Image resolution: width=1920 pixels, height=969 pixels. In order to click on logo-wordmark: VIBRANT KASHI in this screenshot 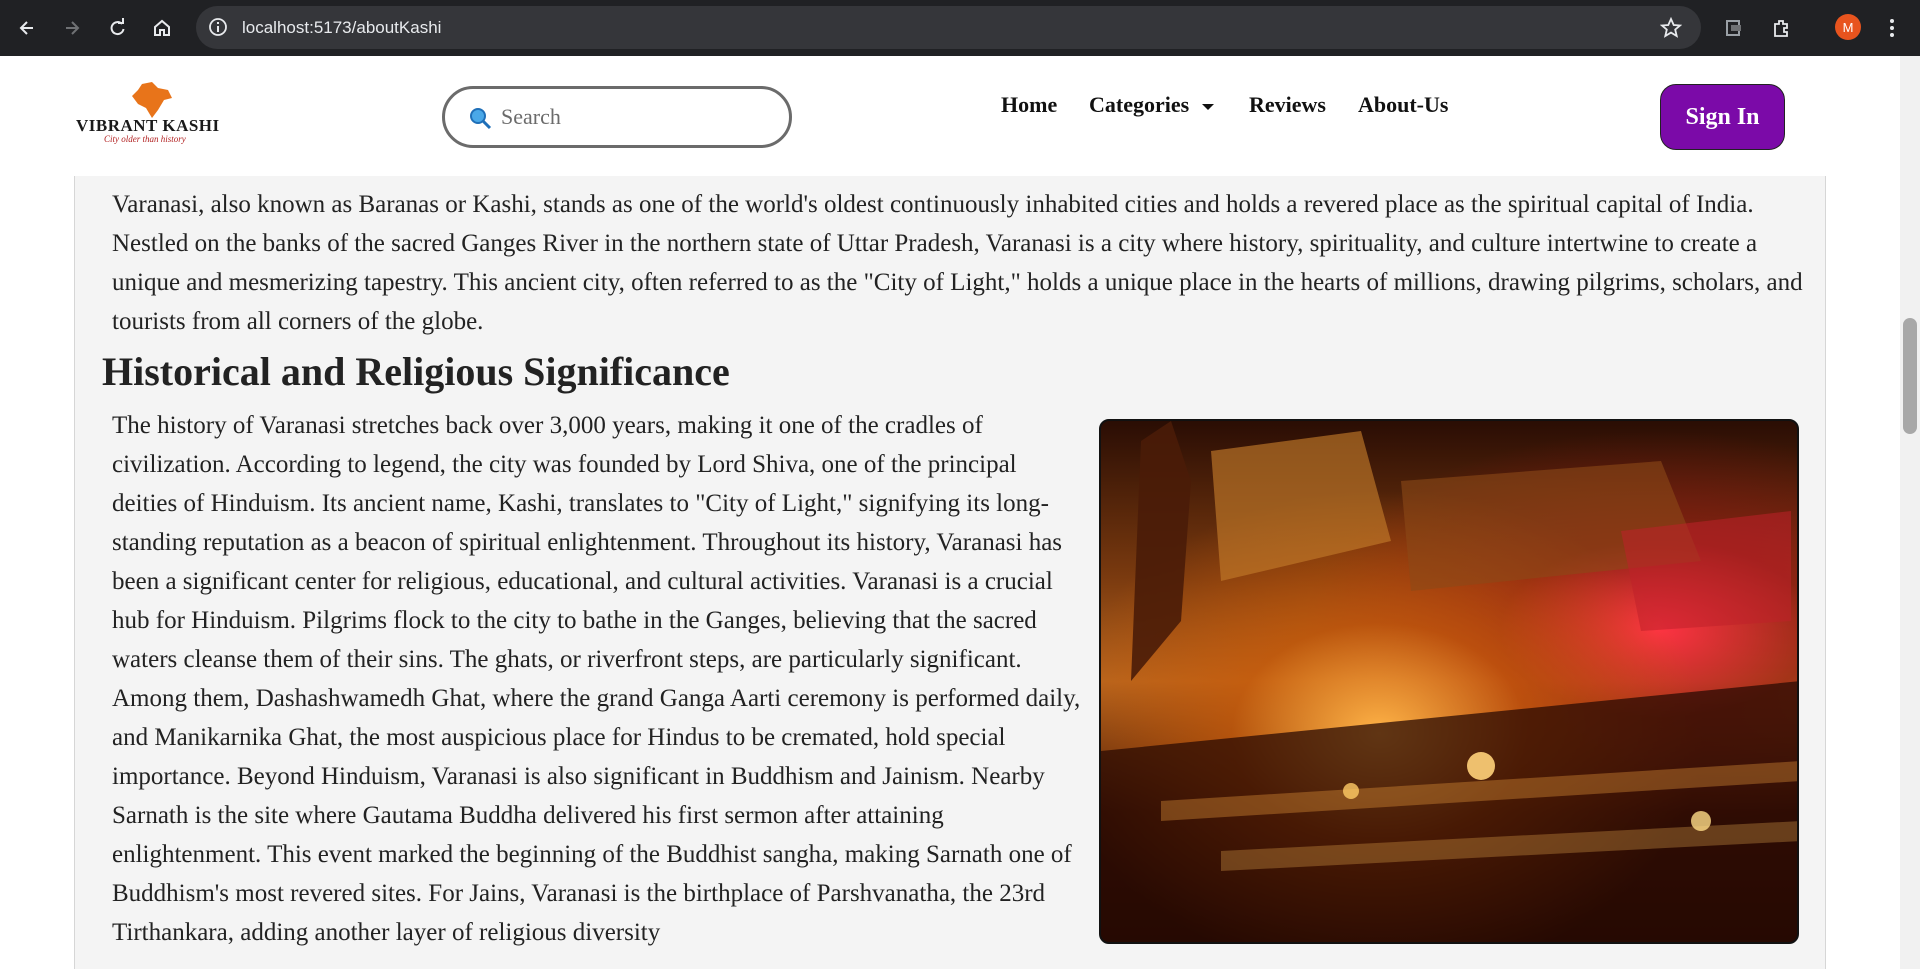, I will do `click(148, 125)`.